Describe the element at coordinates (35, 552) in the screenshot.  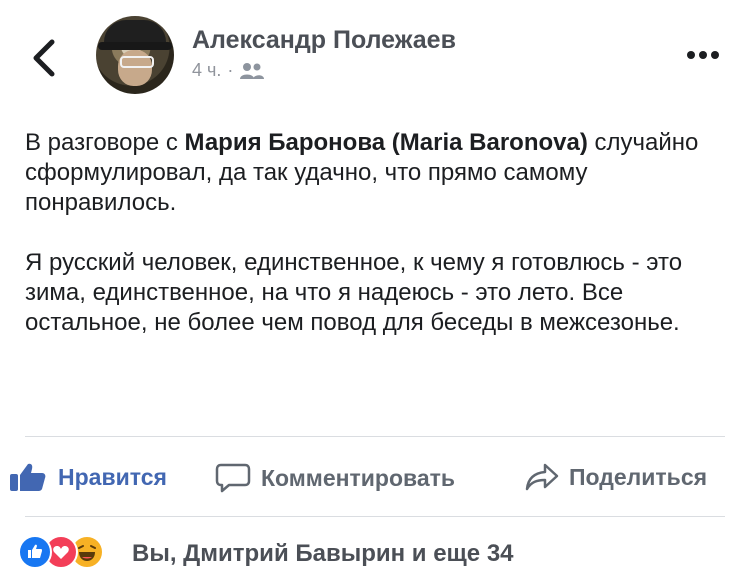
I see `like-icon` at that location.